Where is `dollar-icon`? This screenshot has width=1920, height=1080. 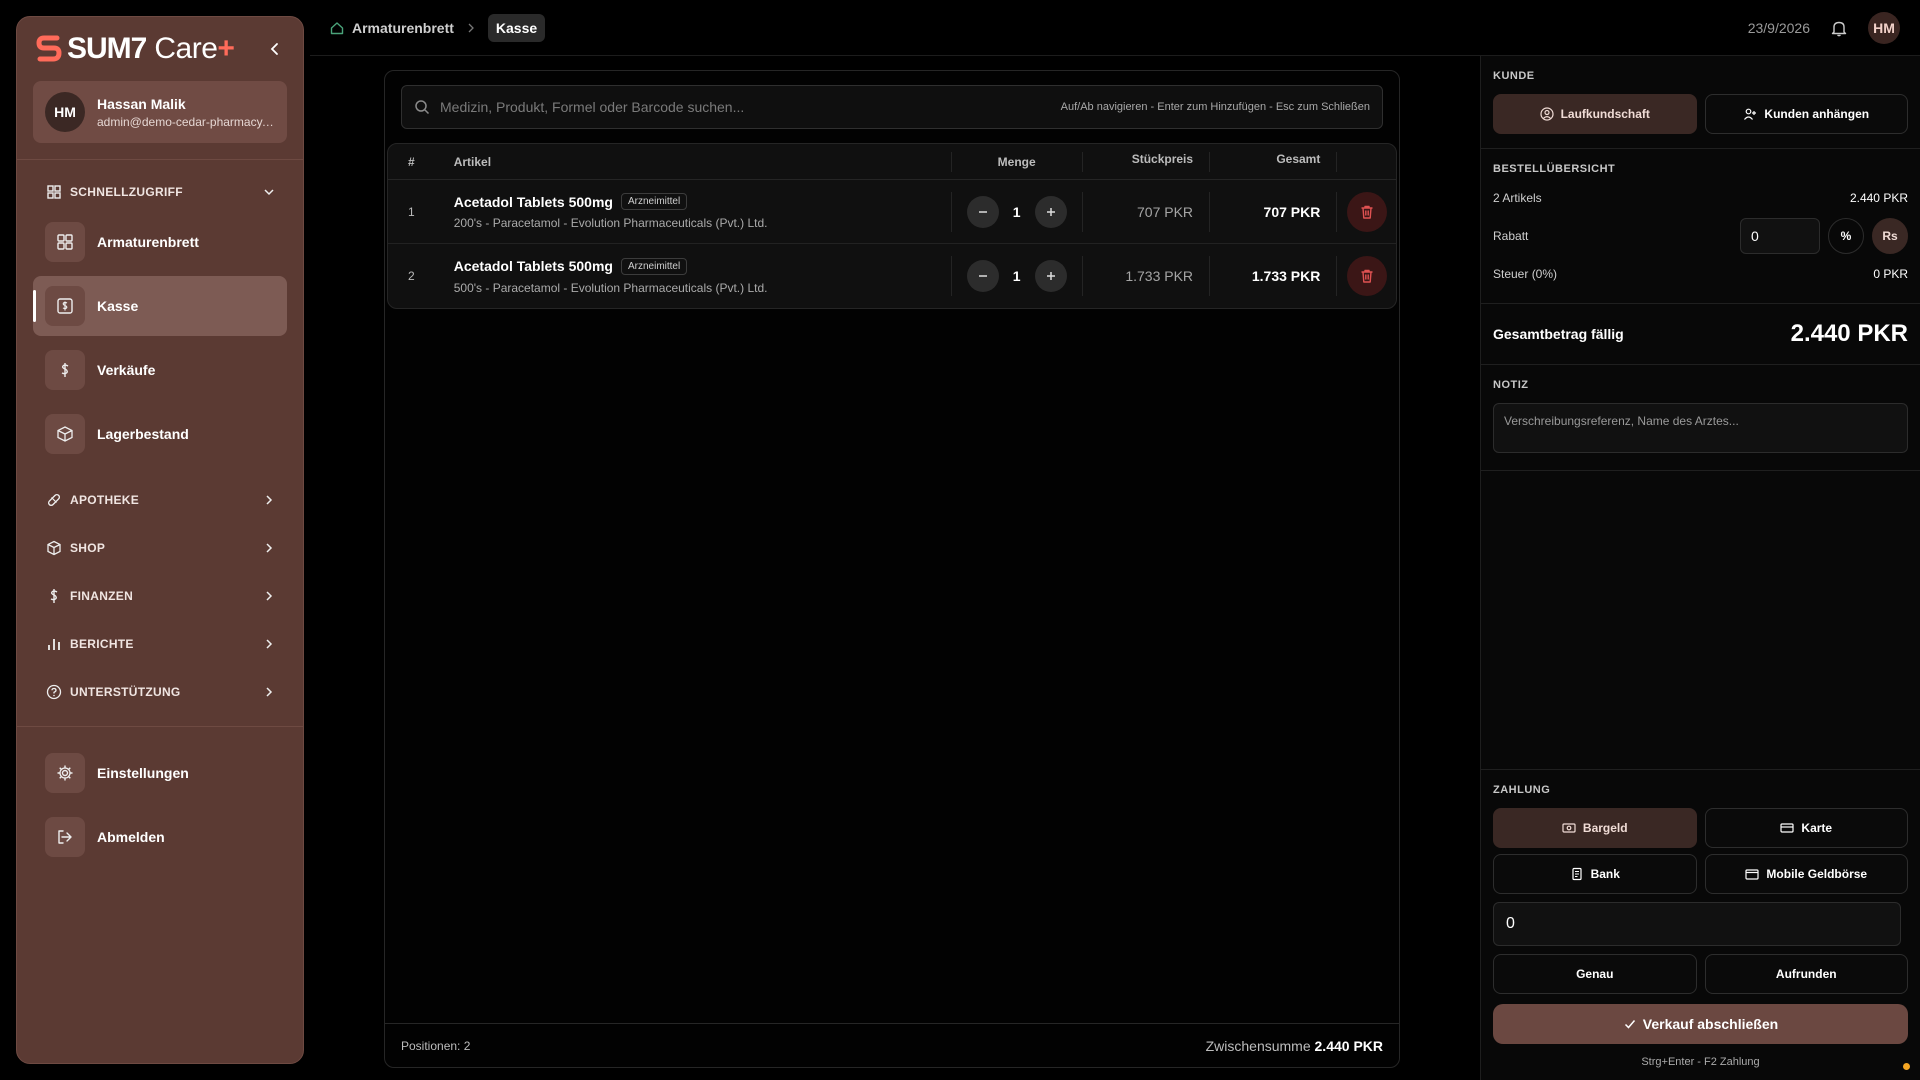
dollar-icon is located at coordinates (54, 596).